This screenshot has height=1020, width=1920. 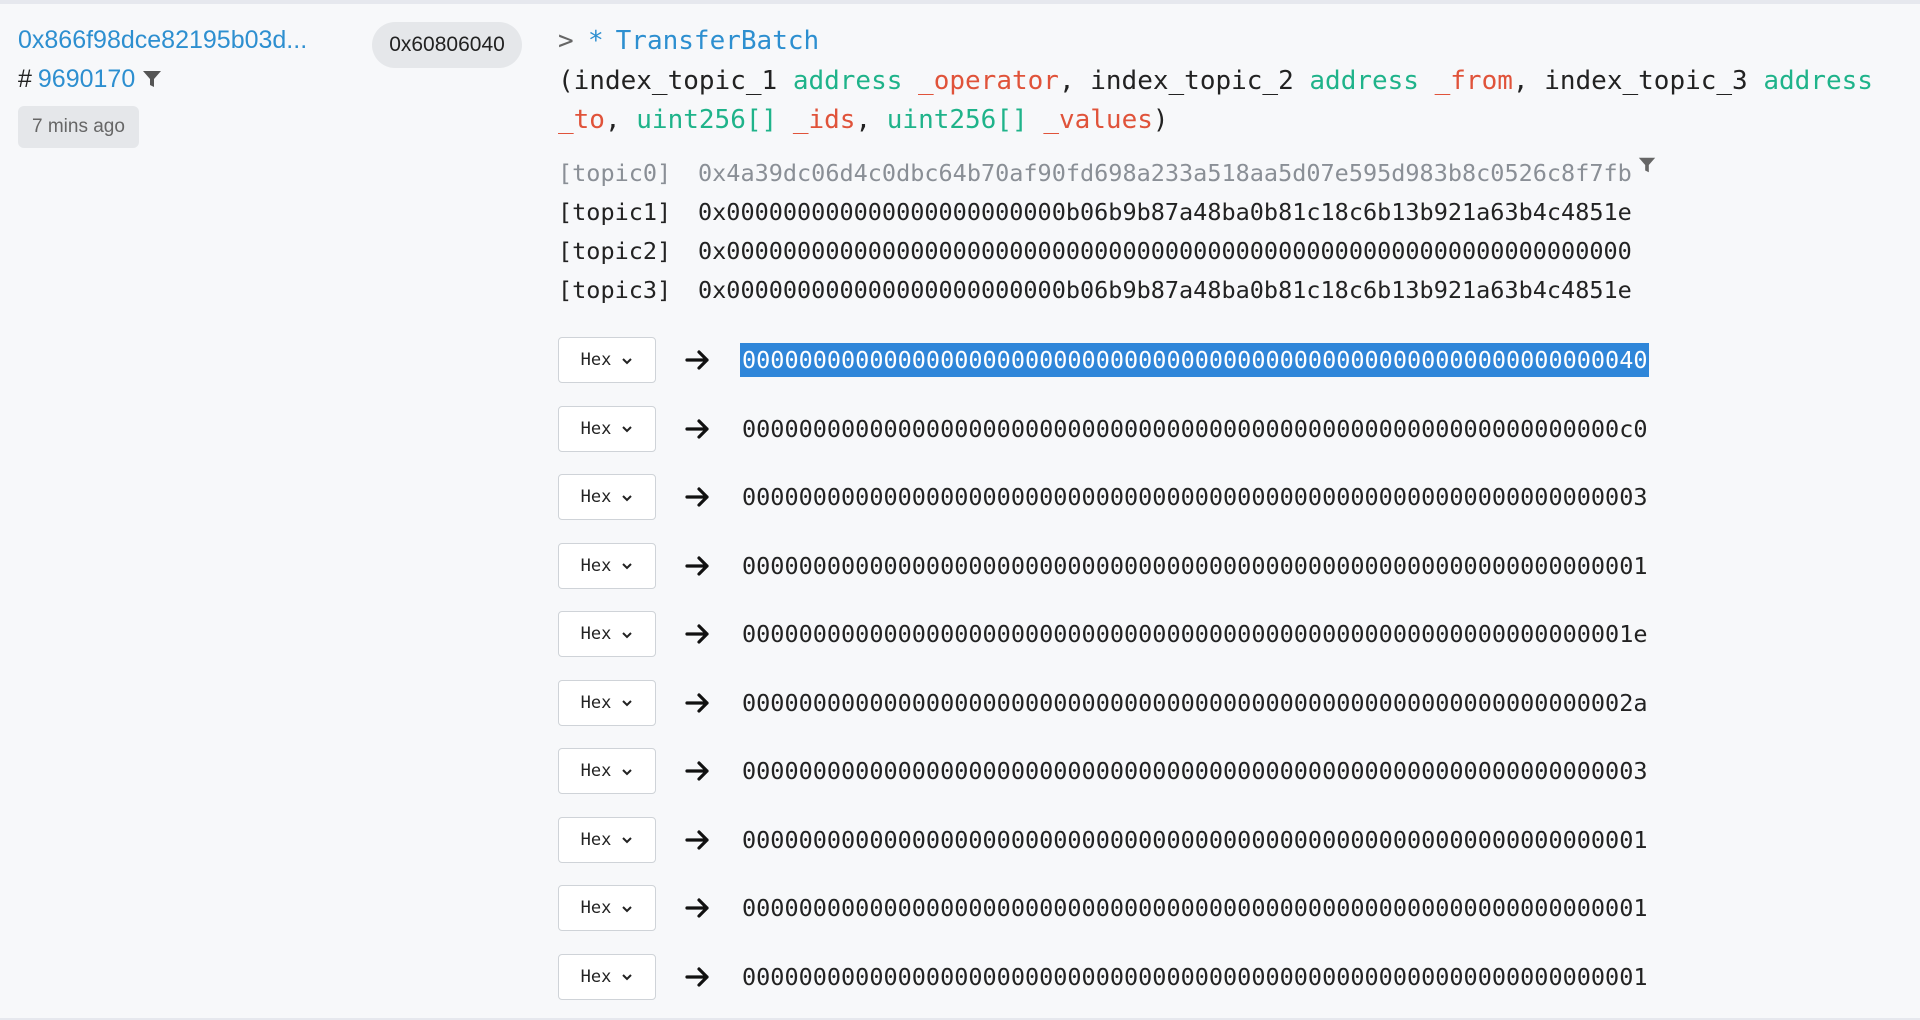 What do you see at coordinates (1228, 41) in the screenshot?
I see `event-header: > * TransferBatch` at bounding box center [1228, 41].